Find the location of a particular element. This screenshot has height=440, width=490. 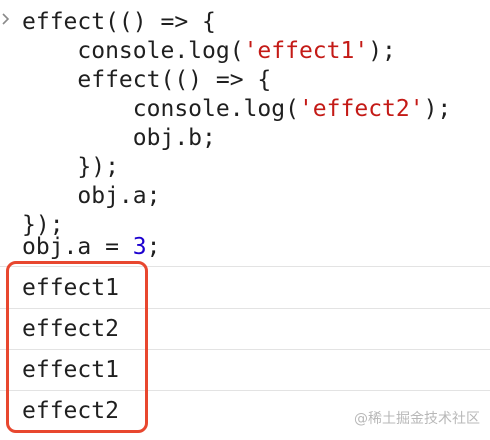

code-line-7: obj.a; is located at coordinates (91, 196).